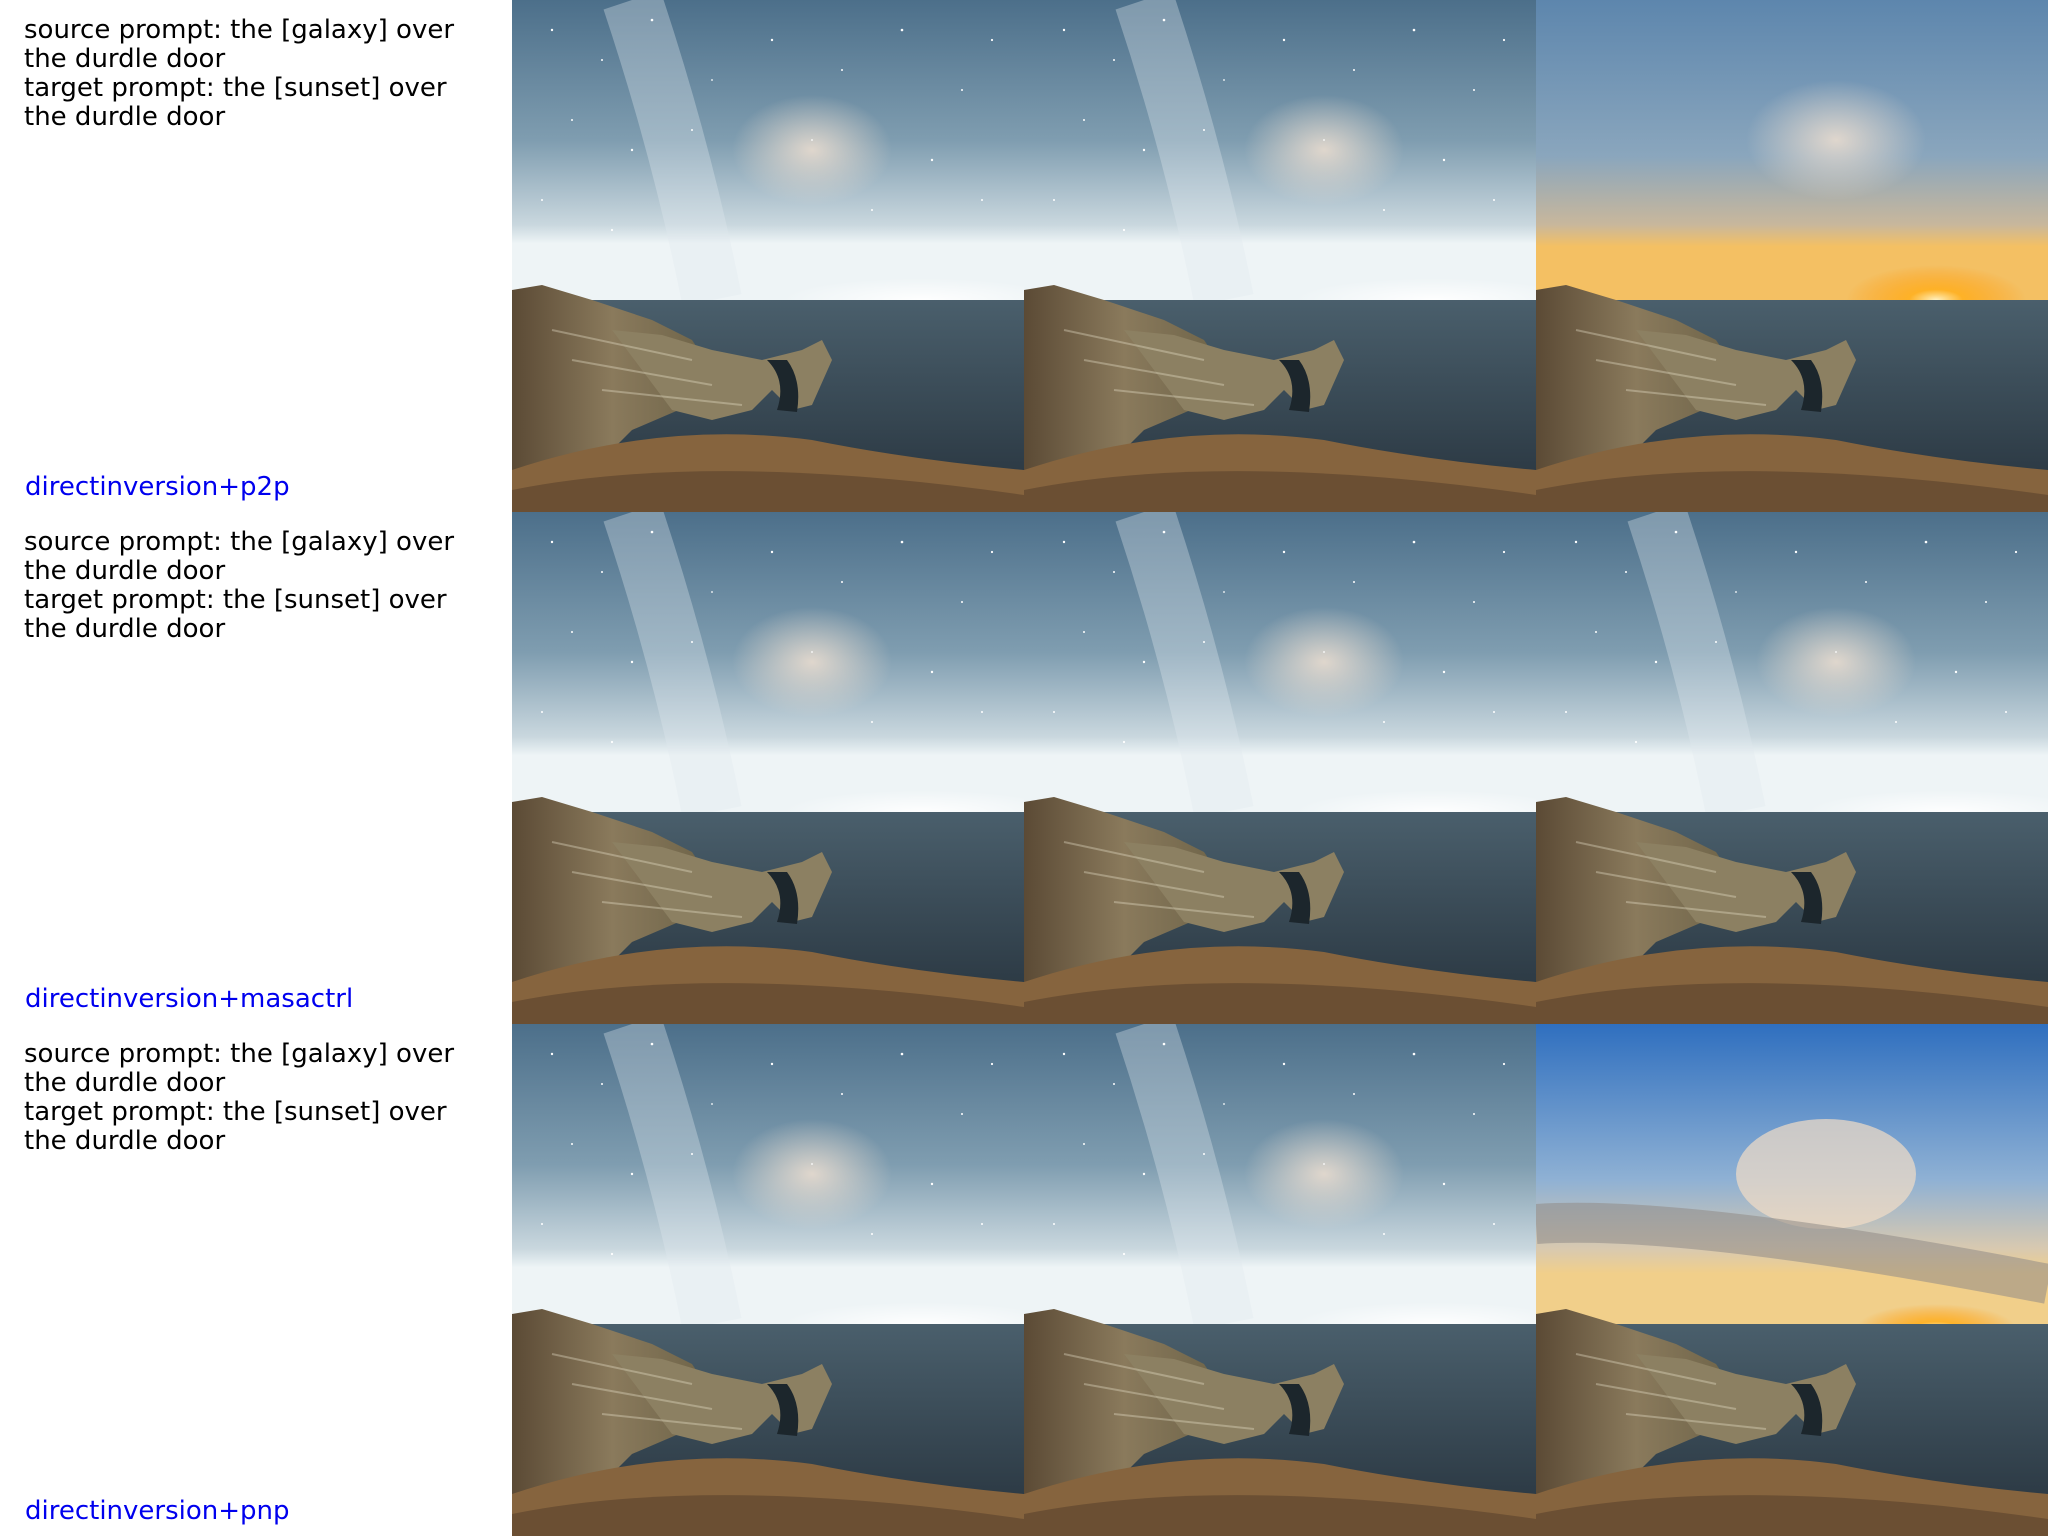 The height and width of the screenshot is (1536, 2048). What do you see at coordinates (189, 999) in the screenshot?
I see `method-label: directinversion+masactrl` at bounding box center [189, 999].